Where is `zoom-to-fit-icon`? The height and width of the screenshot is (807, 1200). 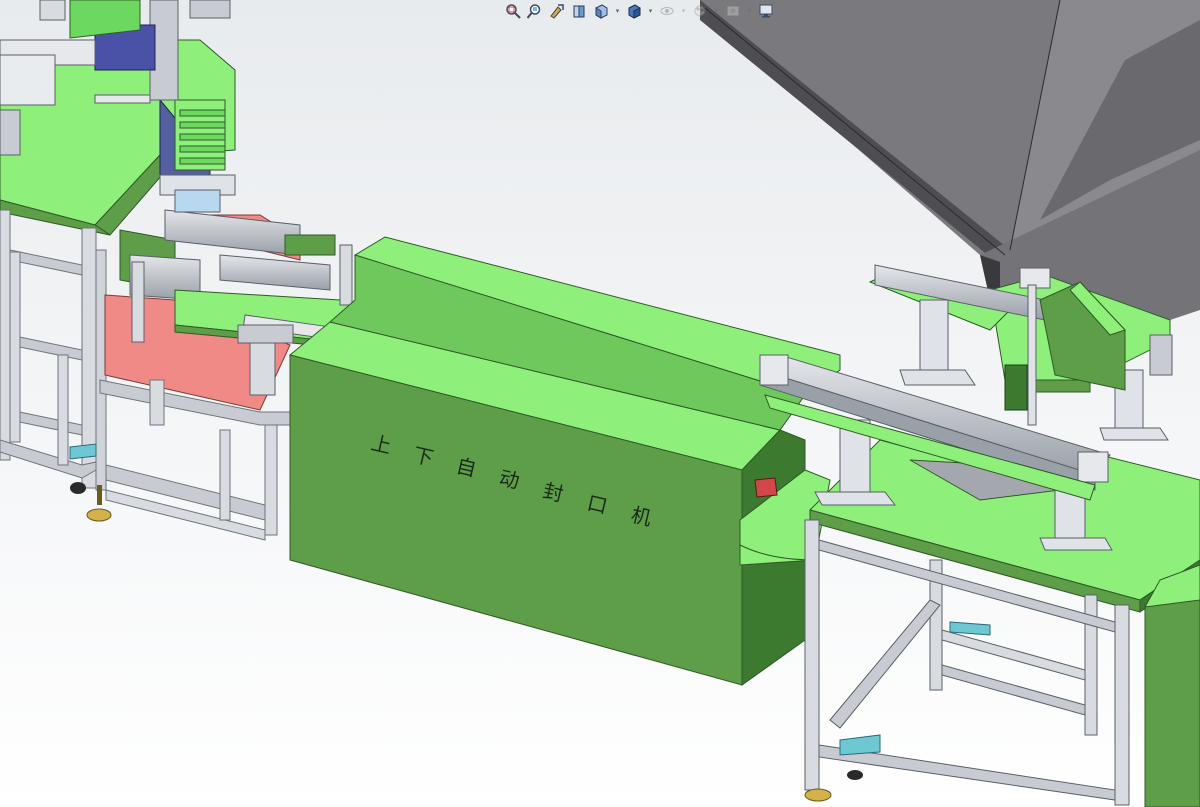 zoom-to-fit-icon is located at coordinates (513, 11).